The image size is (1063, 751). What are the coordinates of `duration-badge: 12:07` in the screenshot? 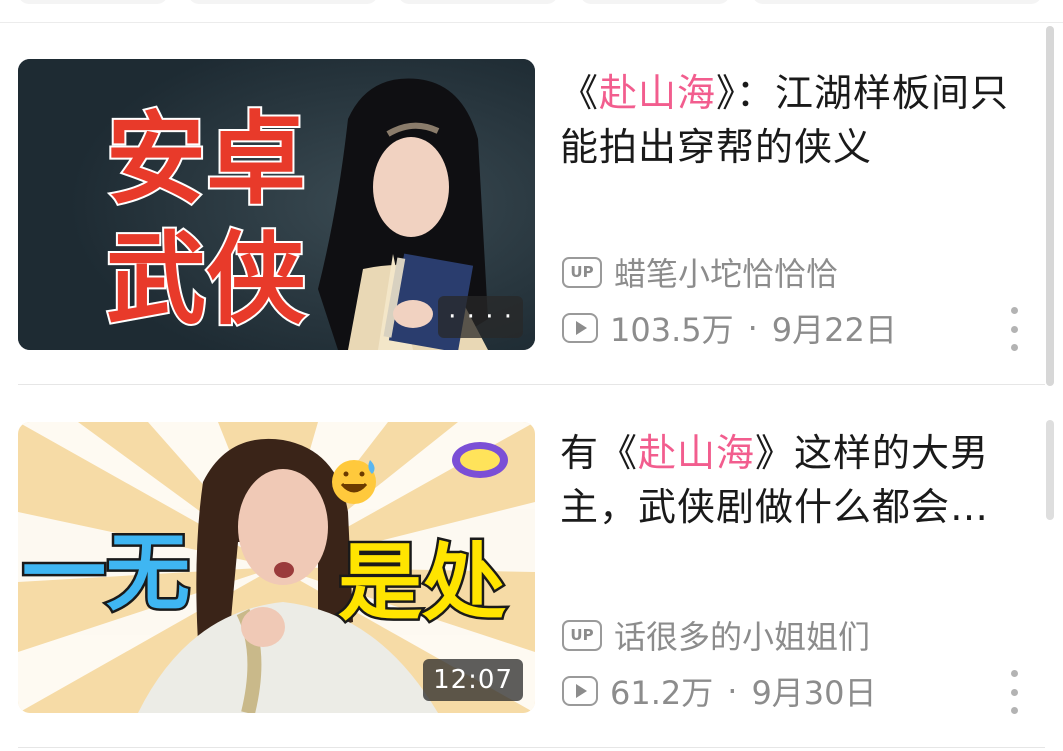 It's located at (473, 680).